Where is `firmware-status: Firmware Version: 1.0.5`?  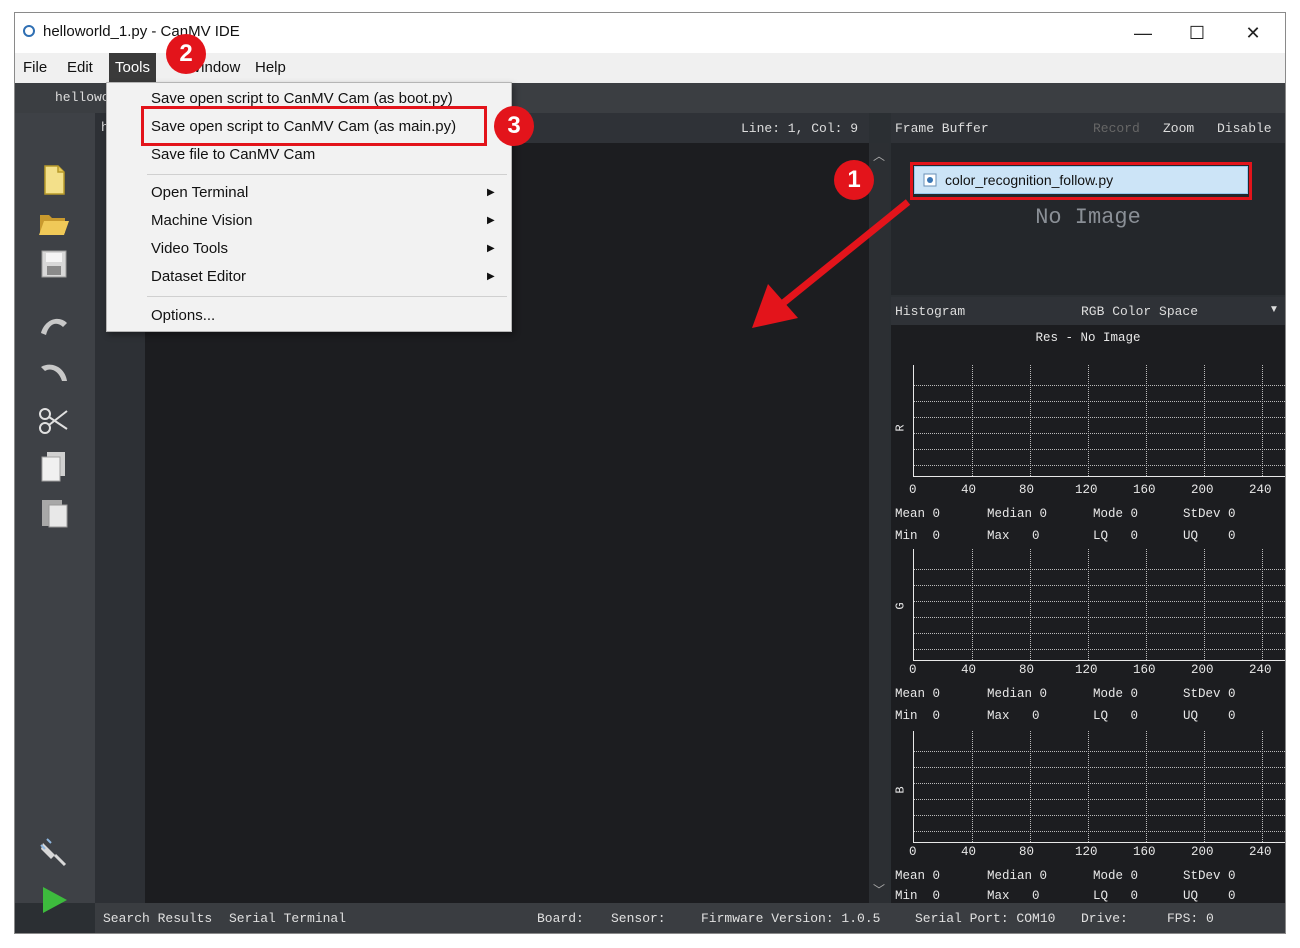 firmware-status: Firmware Version: 1.0.5 is located at coordinates (791, 918).